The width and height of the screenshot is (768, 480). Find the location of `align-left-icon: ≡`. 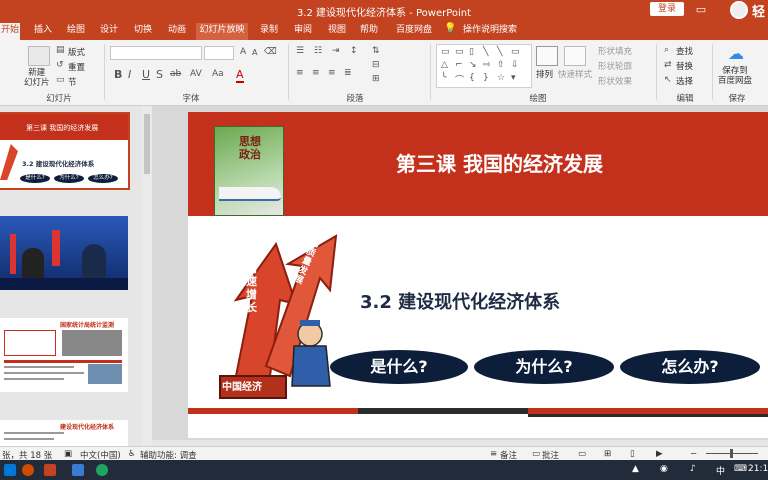

align-left-icon: ≡ is located at coordinates (300, 73).